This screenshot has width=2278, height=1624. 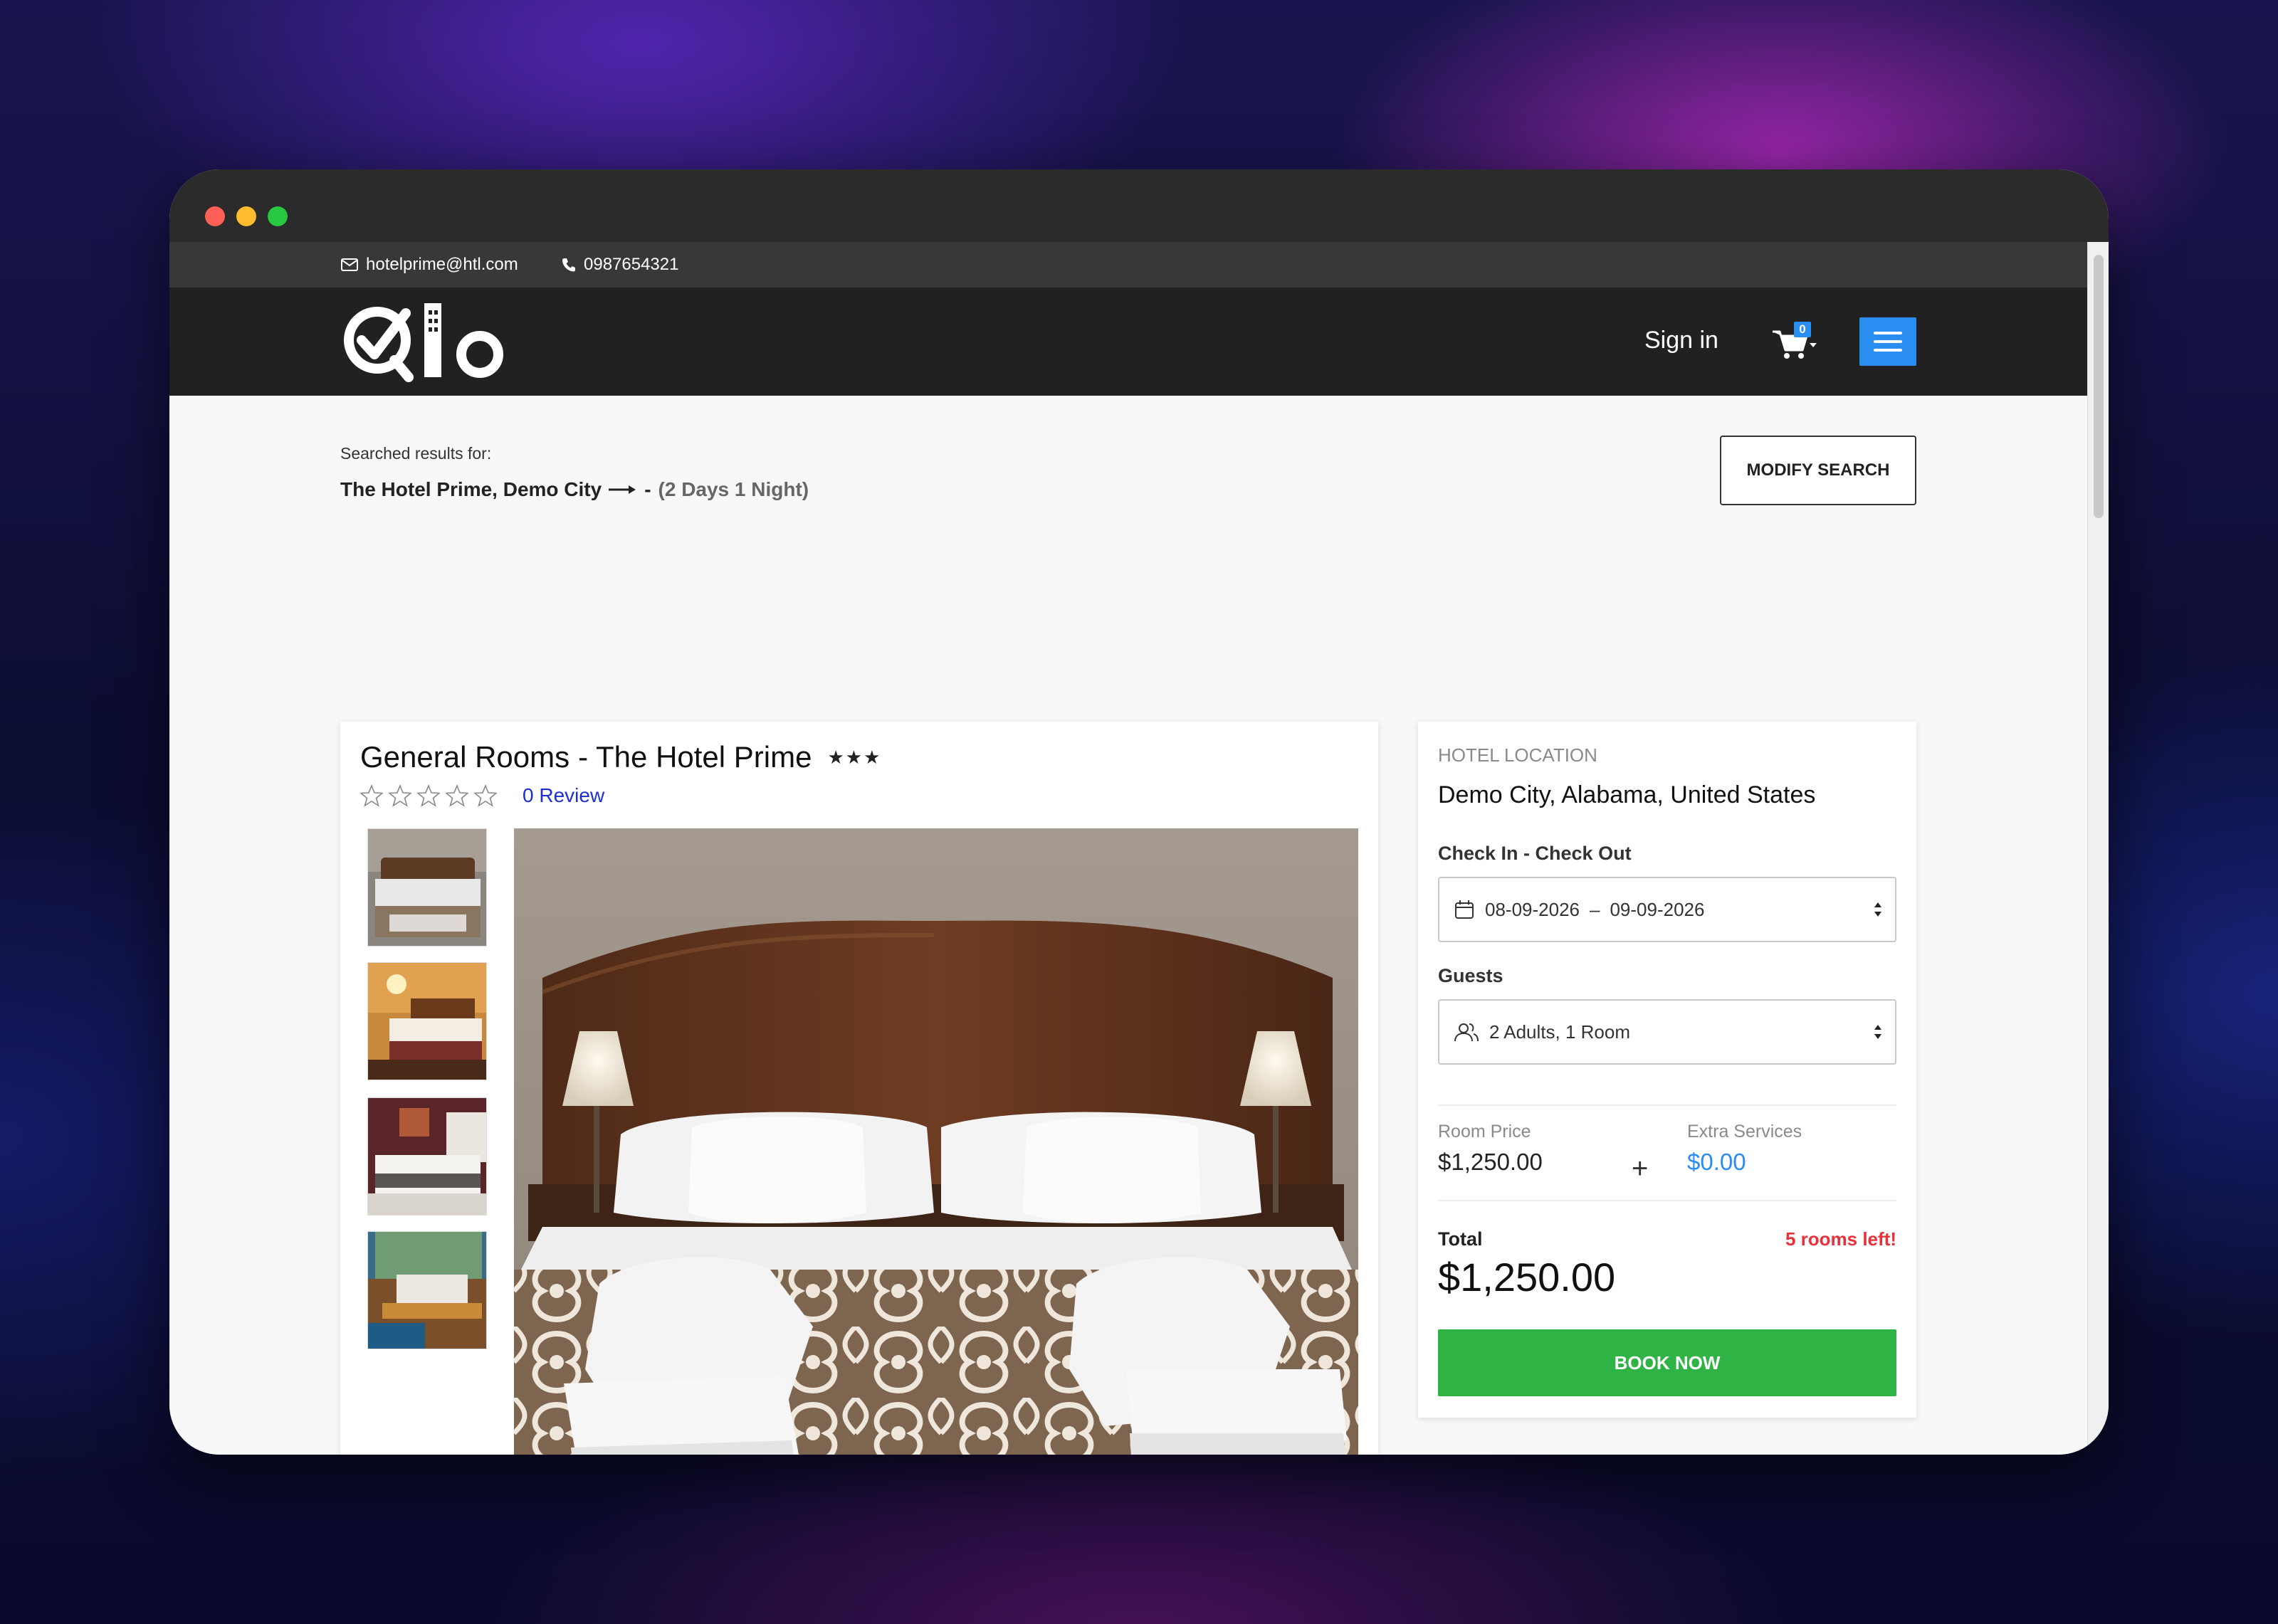 I want to click on extra-services-label: Extra Services, so click(x=1744, y=1131).